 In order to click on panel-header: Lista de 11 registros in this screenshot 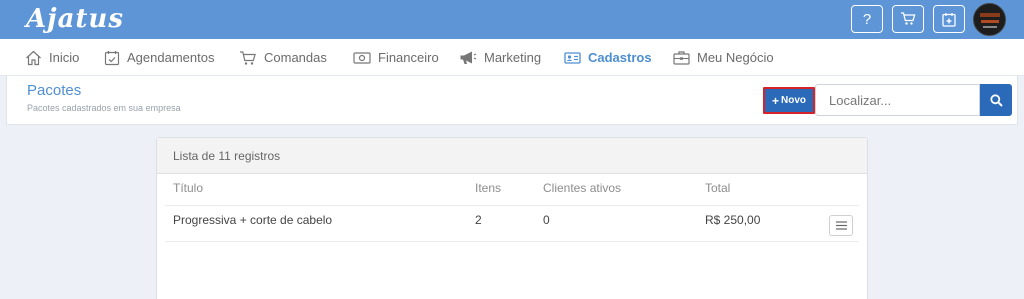, I will do `click(512, 156)`.